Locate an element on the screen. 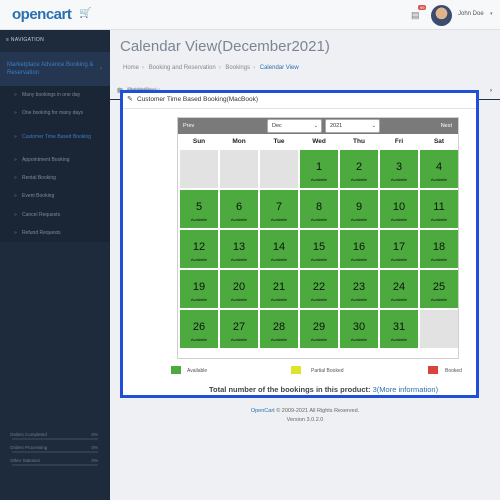 The width and height of the screenshot is (500, 500). breadcrumb-home: Home is located at coordinates (131, 68).